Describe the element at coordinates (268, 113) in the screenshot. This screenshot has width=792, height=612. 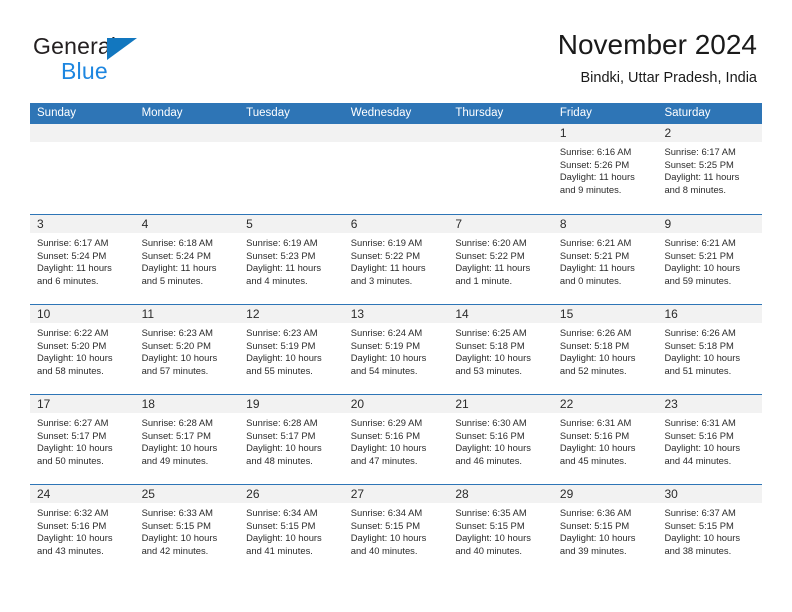
I see `weekday-header-tuesday: Tuesday` at that location.